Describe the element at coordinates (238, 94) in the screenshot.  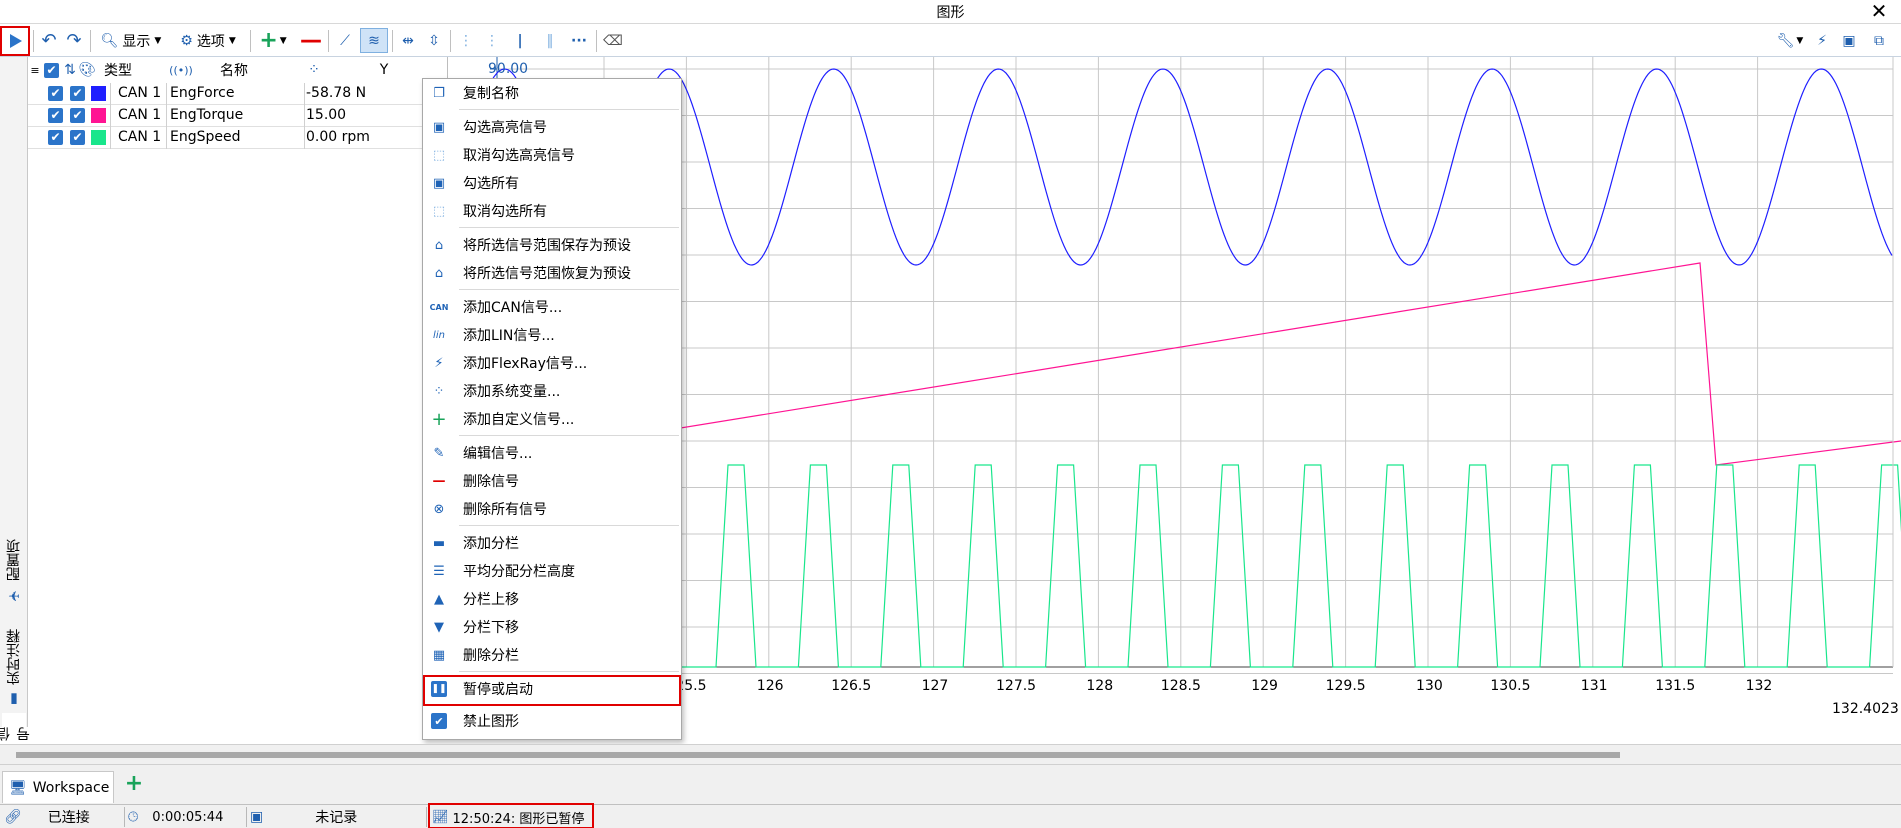
I see `table-row: ✔ ✔ CAN 1 EngForce -58.78 N` at that location.